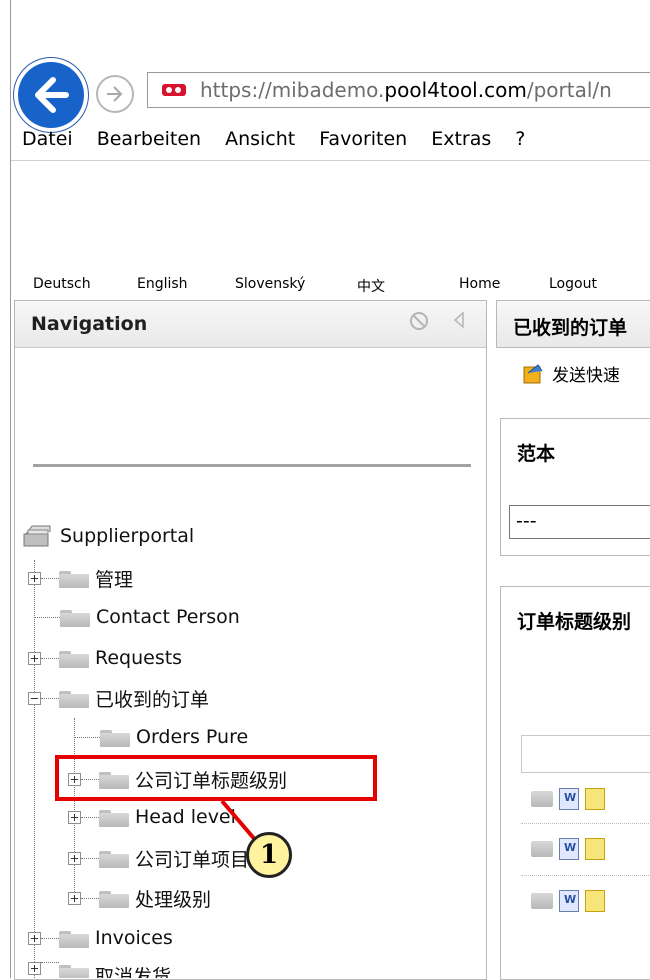 This screenshot has height=980, width=650. I want to click on tree-root-supplierportal: Supplierportal, so click(108, 536).